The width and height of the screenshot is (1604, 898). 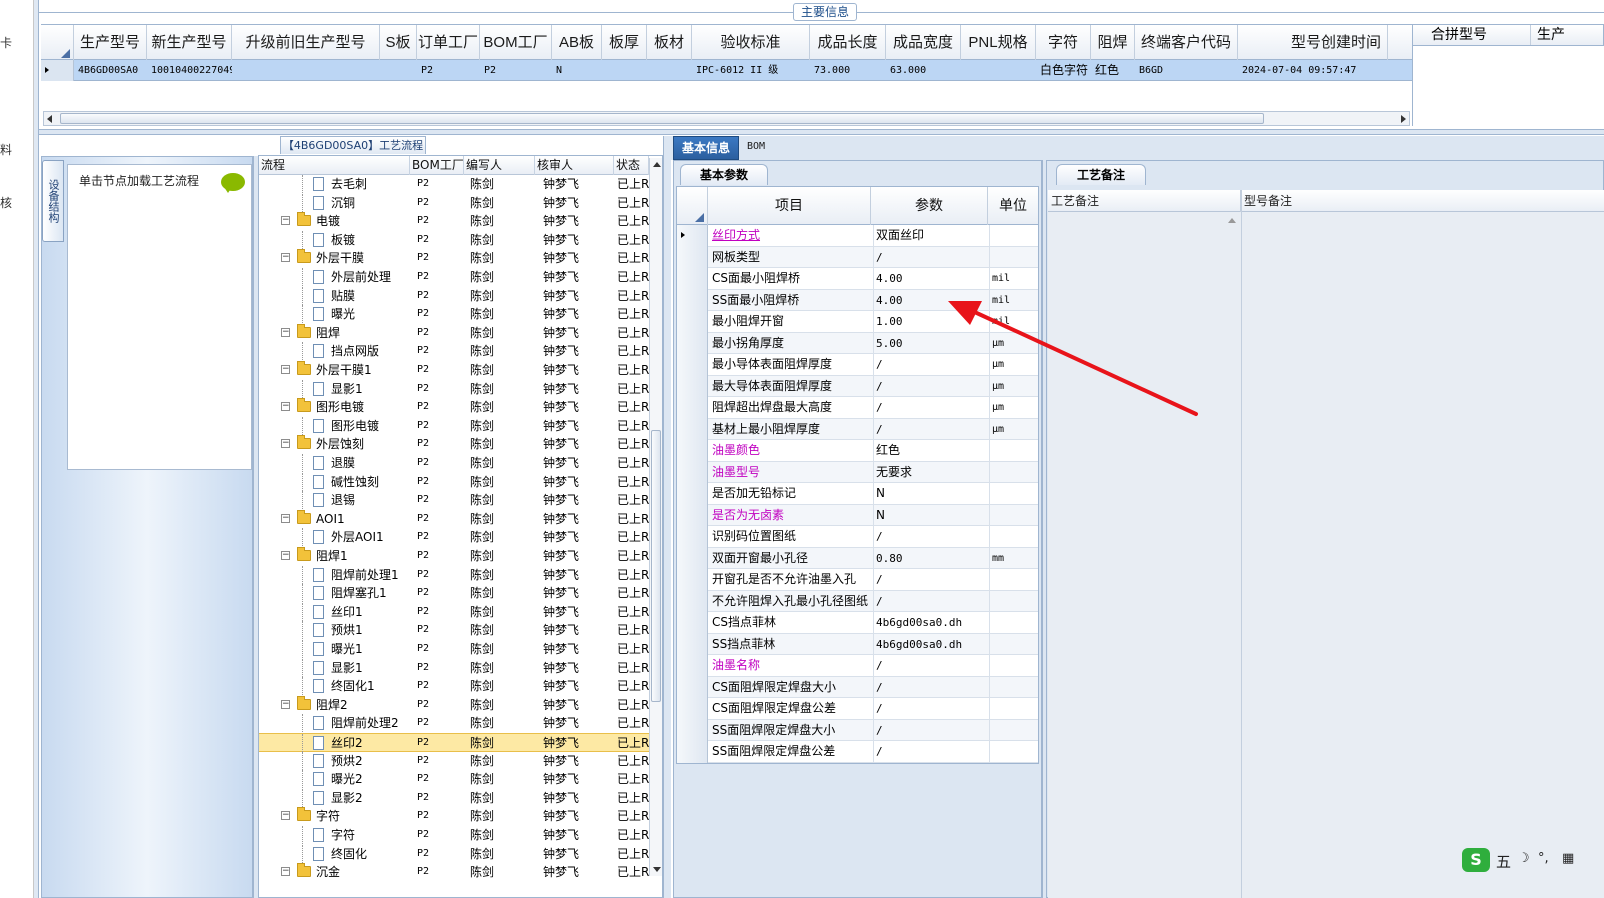 I want to click on main-grid-hscroll, so click(x=726, y=118).